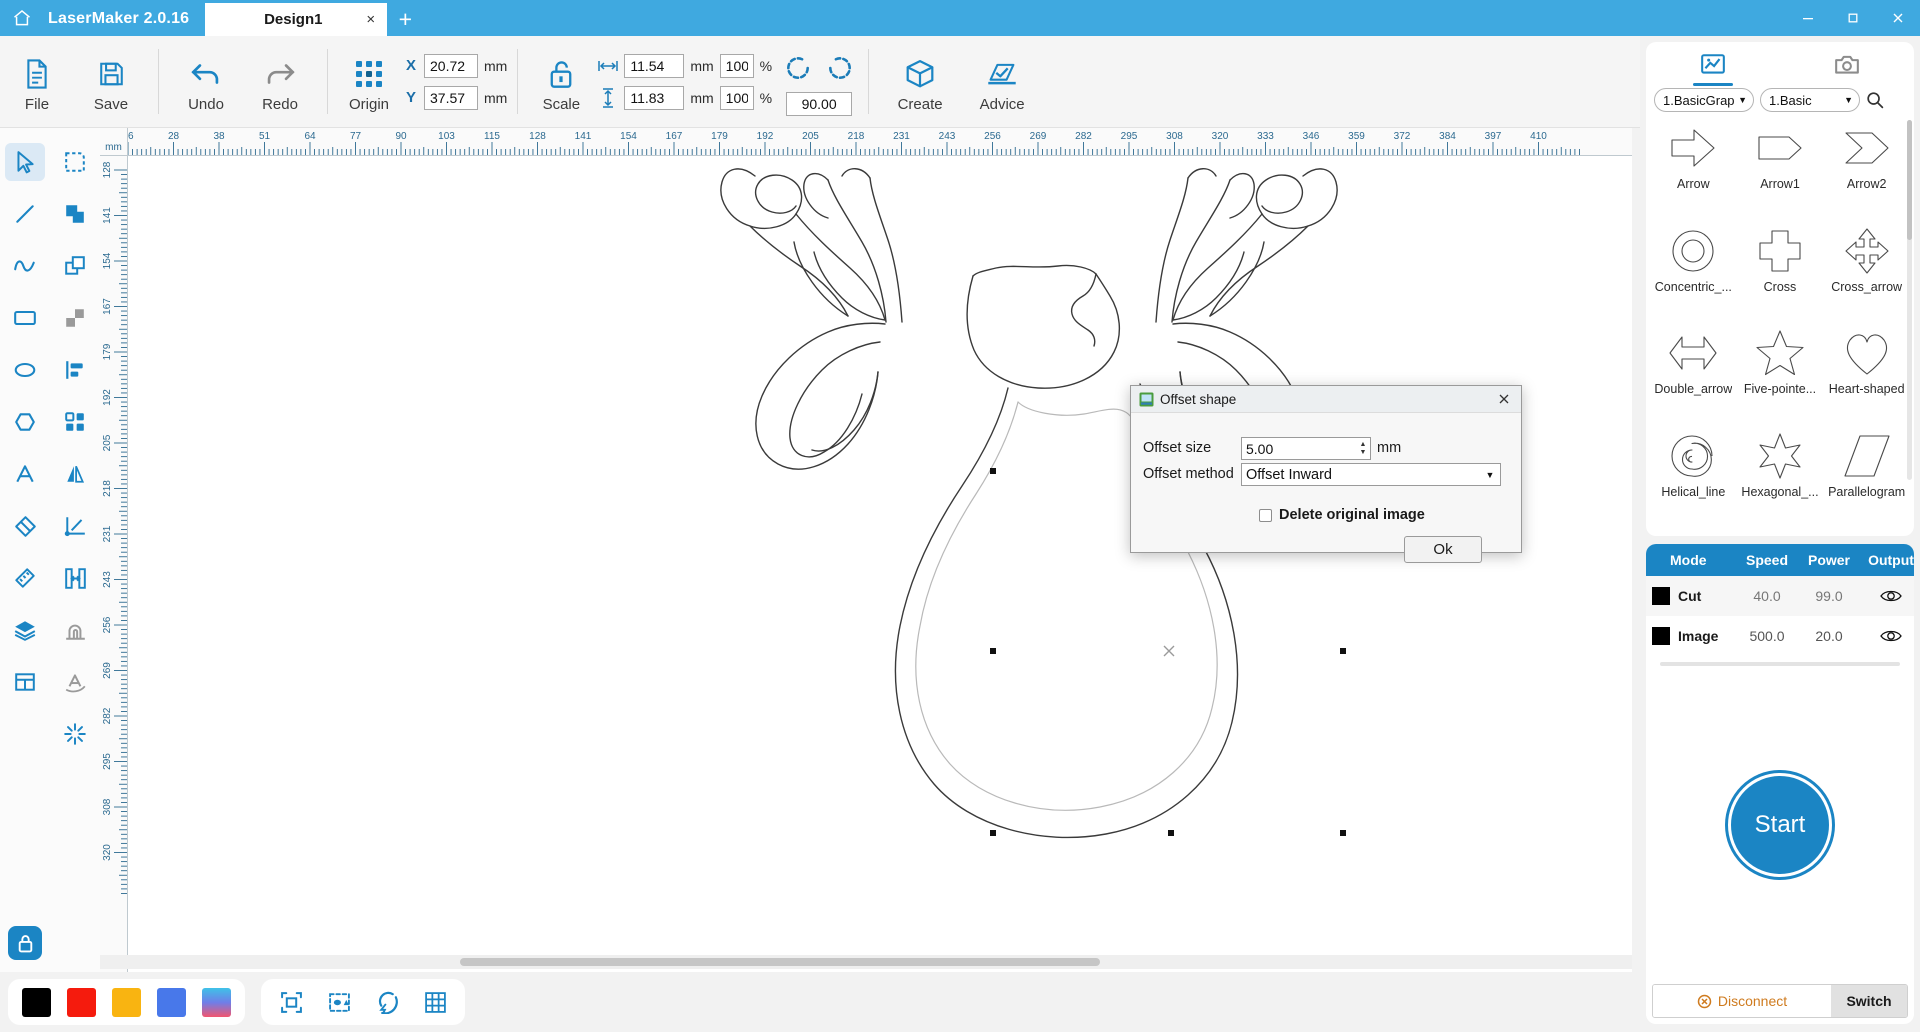  What do you see at coordinates (369, 81) in the screenshot?
I see `origin-button: Origin` at bounding box center [369, 81].